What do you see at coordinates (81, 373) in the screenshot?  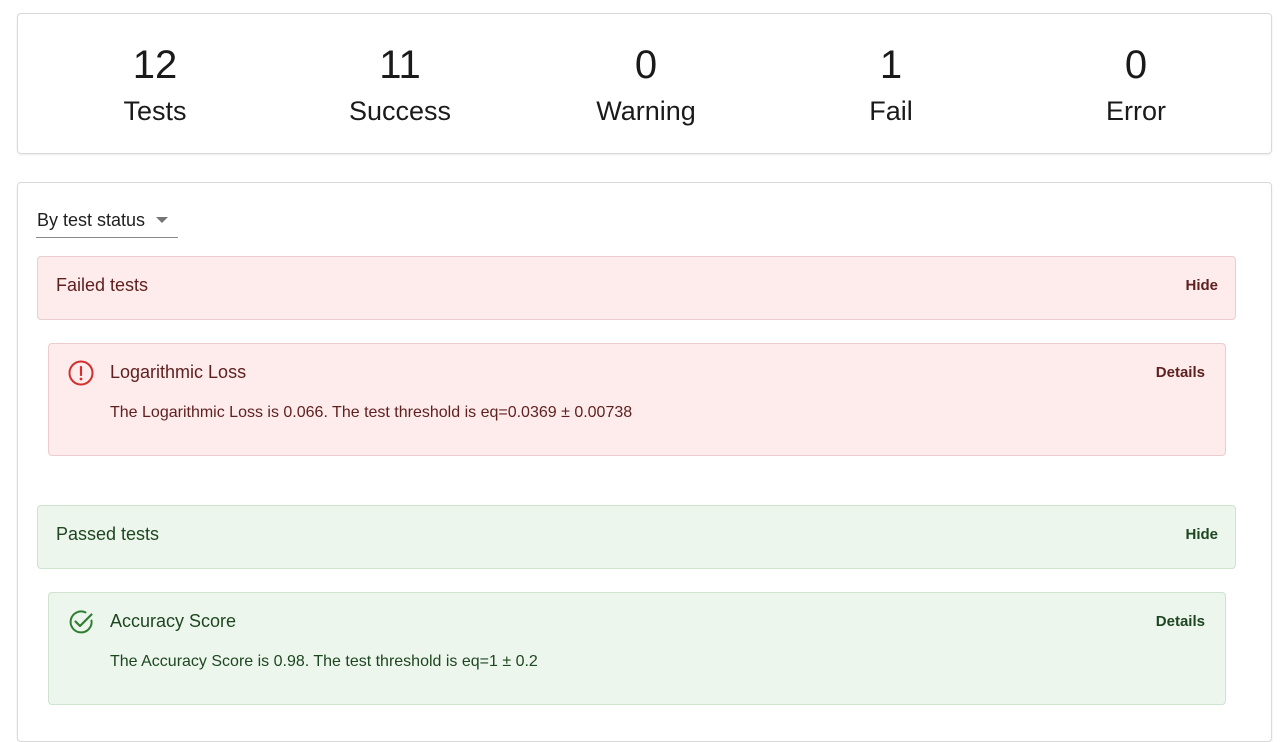 I see `error-circle-icon` at bounding box center [81, 373].